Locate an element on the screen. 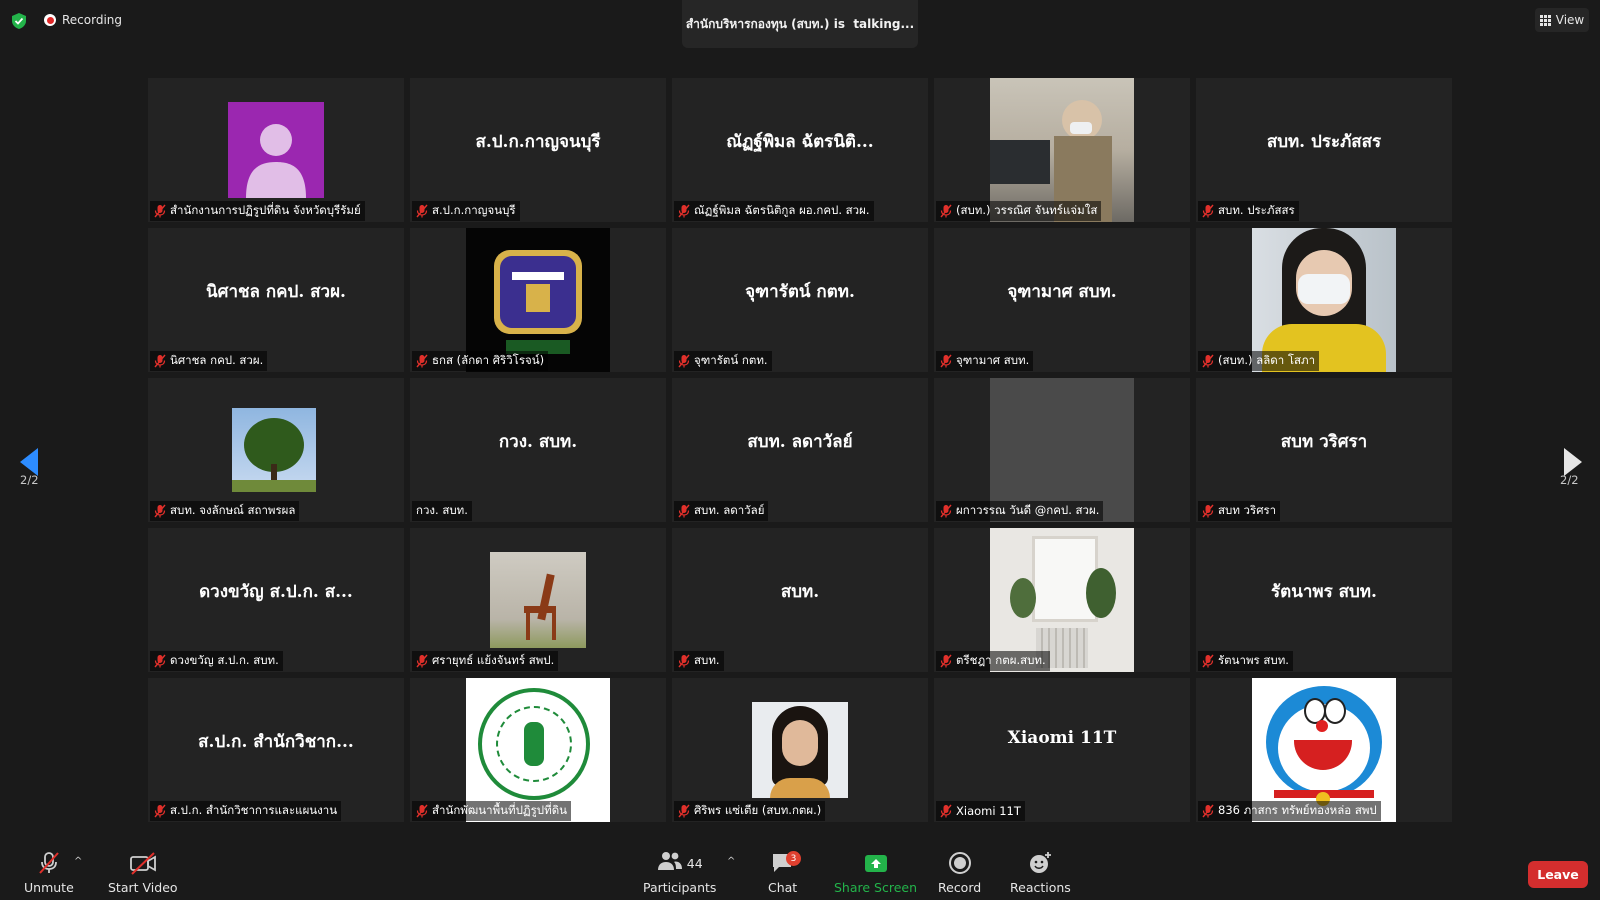 This screenshot has height=900, width=1600. participant-name: Xiaomi 11T is located at coordinates (988, 811).